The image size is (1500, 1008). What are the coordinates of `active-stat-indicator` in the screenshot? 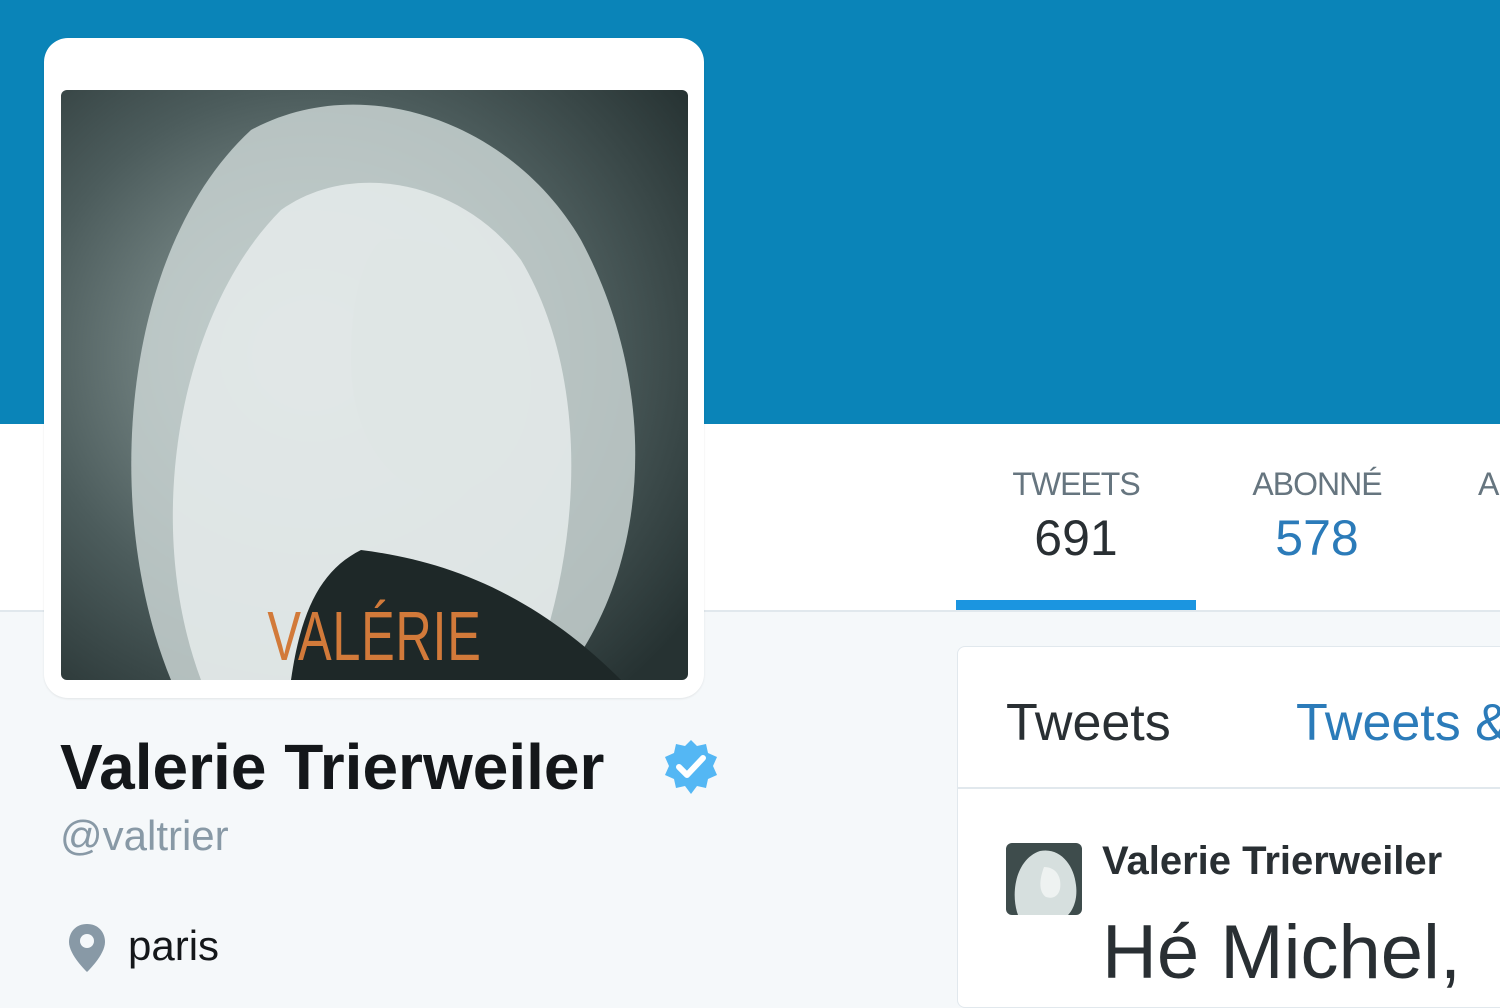 It's located at (1076, 605).